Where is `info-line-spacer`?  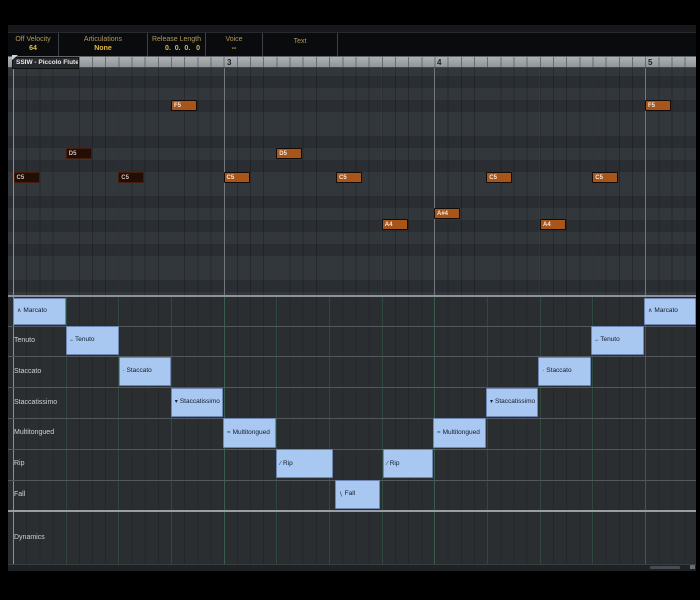 info-line-spacer is located at coordinates (517, 44).